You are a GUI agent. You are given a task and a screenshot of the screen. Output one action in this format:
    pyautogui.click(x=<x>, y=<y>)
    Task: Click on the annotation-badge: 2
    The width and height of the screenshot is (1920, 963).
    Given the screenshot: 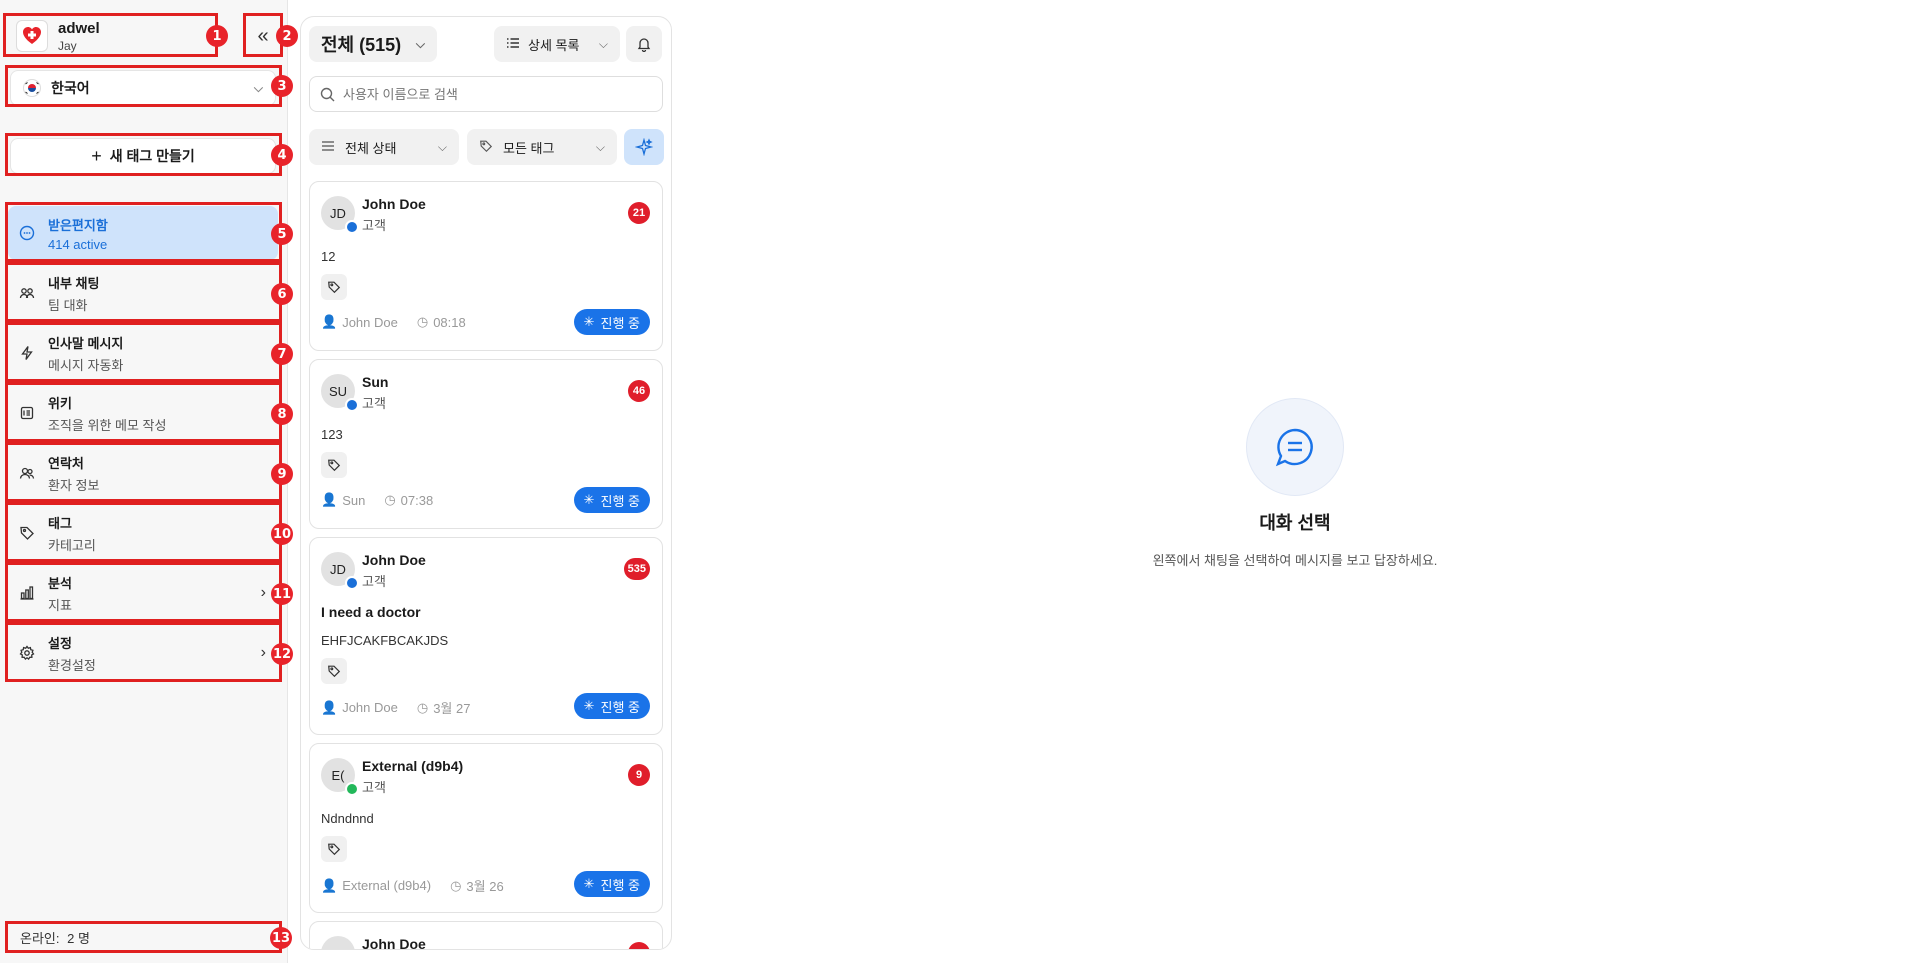 What is the action you would take?
    pyautogui.click(x=287, y=36)
    